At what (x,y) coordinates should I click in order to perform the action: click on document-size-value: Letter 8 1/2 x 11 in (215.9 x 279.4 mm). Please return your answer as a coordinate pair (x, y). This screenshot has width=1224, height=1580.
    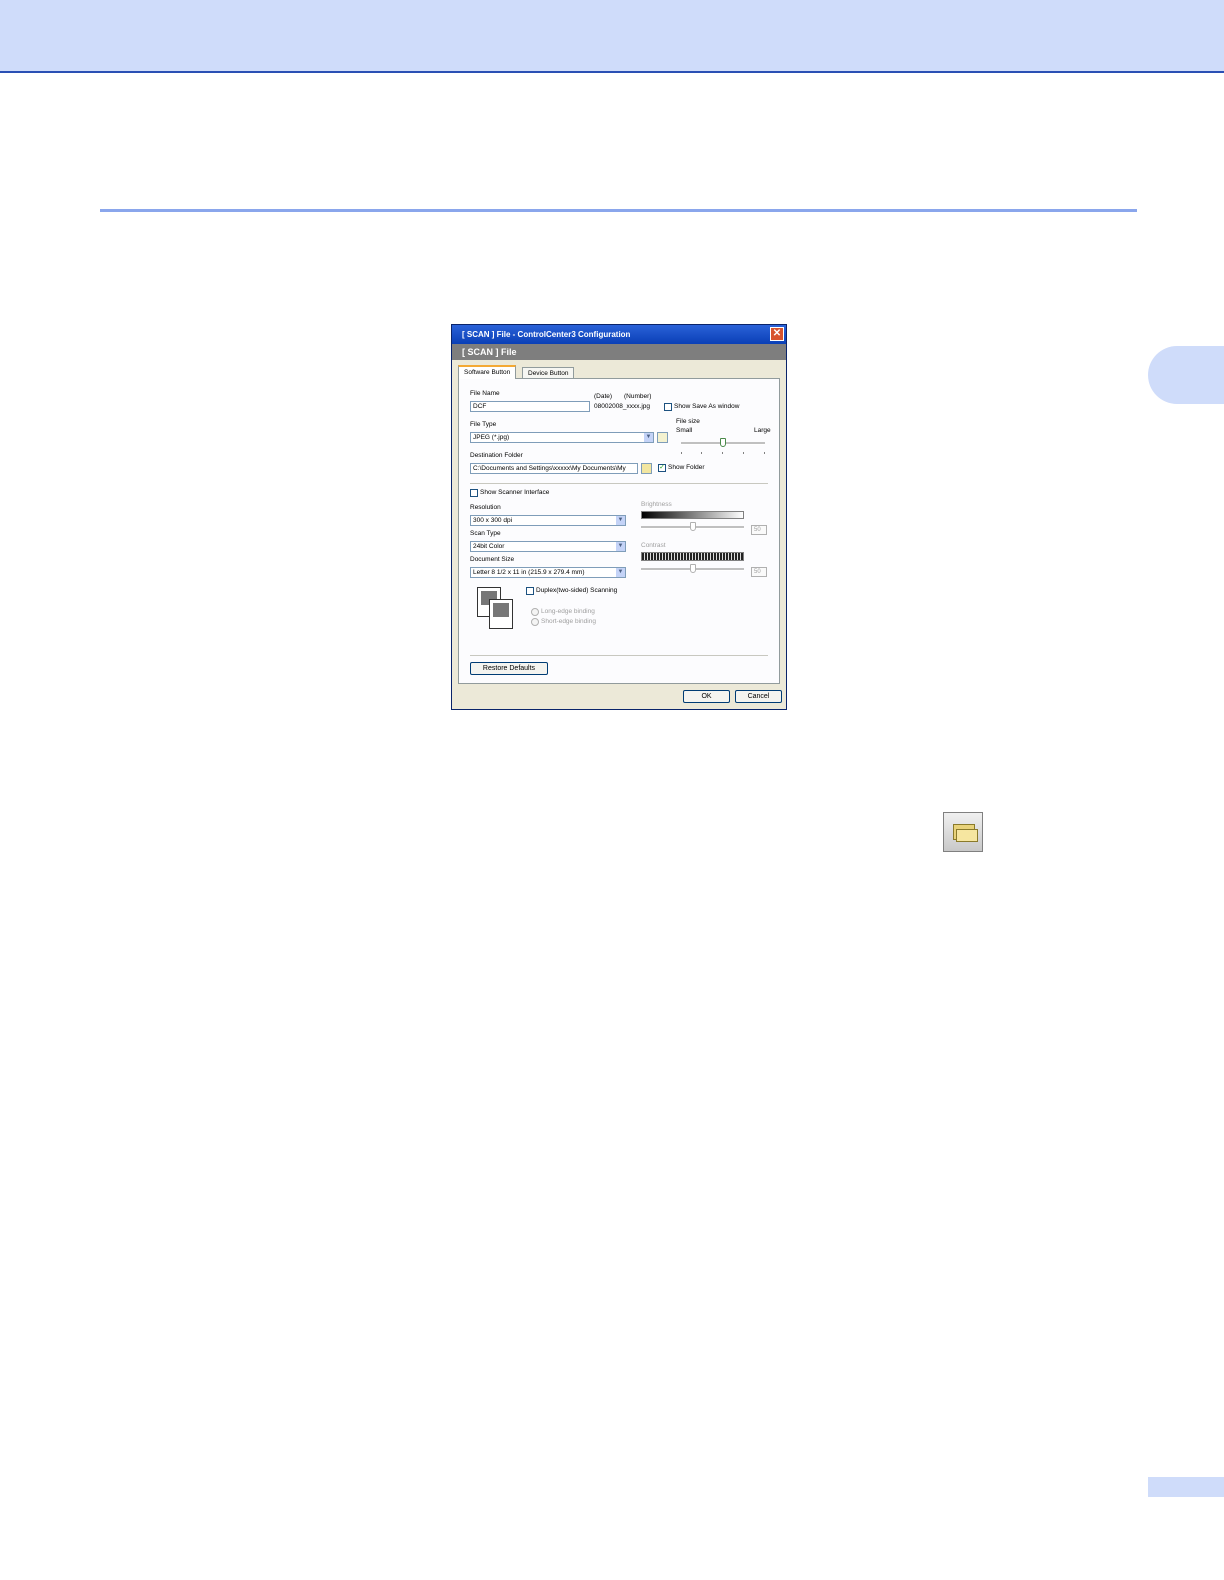
    Looking at the image, I should click on (529, 572).